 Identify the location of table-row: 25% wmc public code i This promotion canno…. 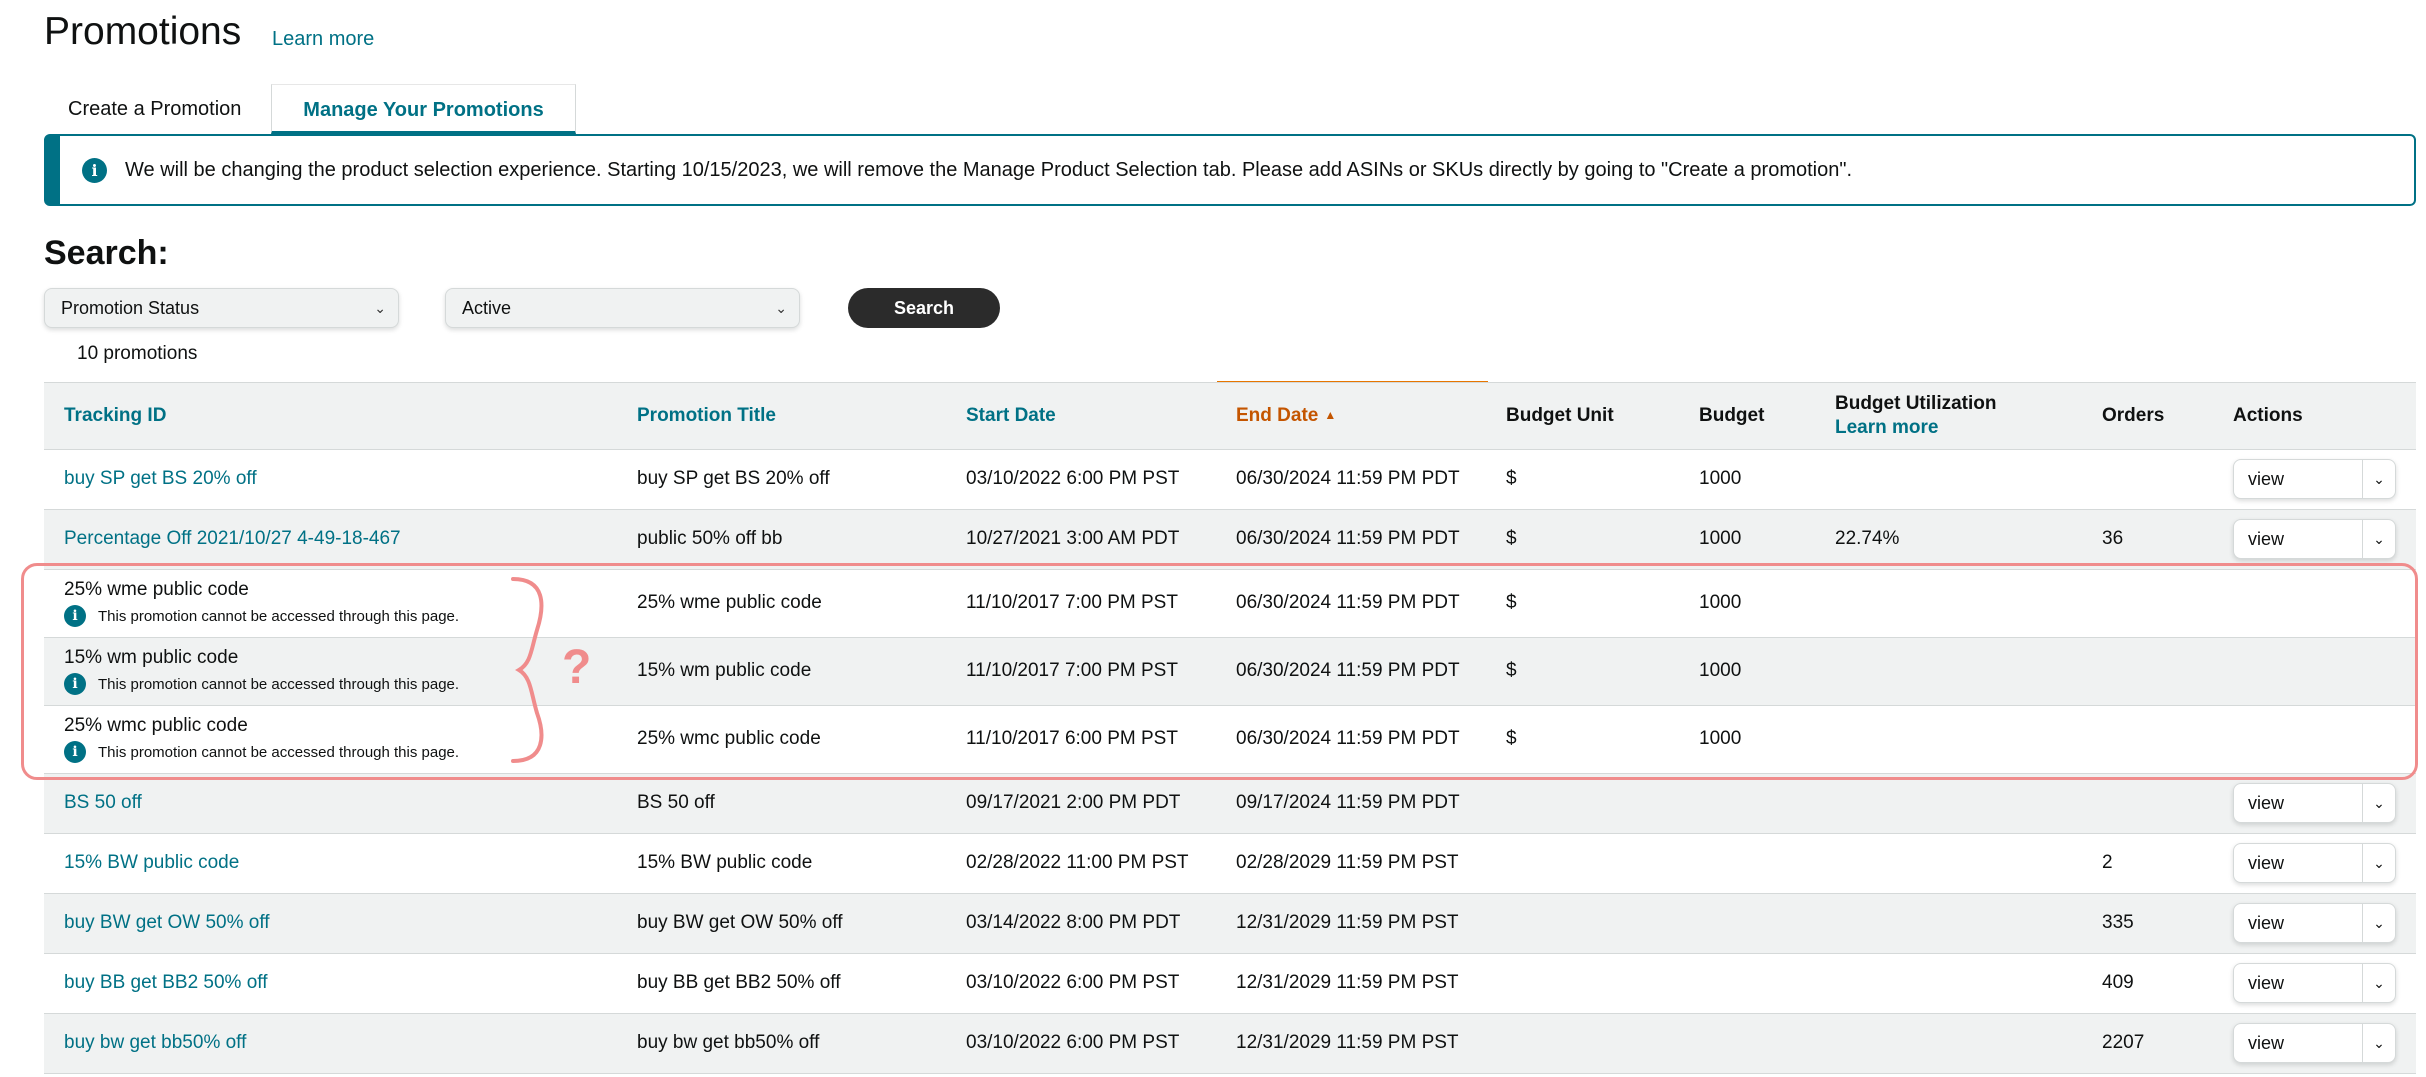
(1230, 739).